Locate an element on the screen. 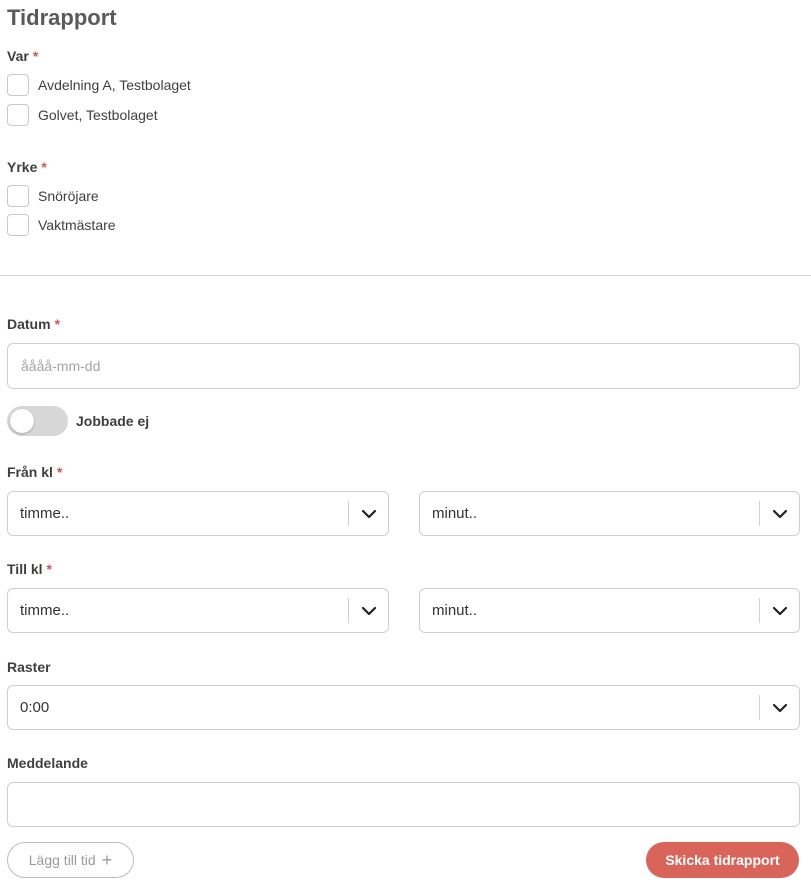 This screenshot has height=894, width=811. checkbox-label: Golvet, Testbolaget is located at coordinates (98, 115).